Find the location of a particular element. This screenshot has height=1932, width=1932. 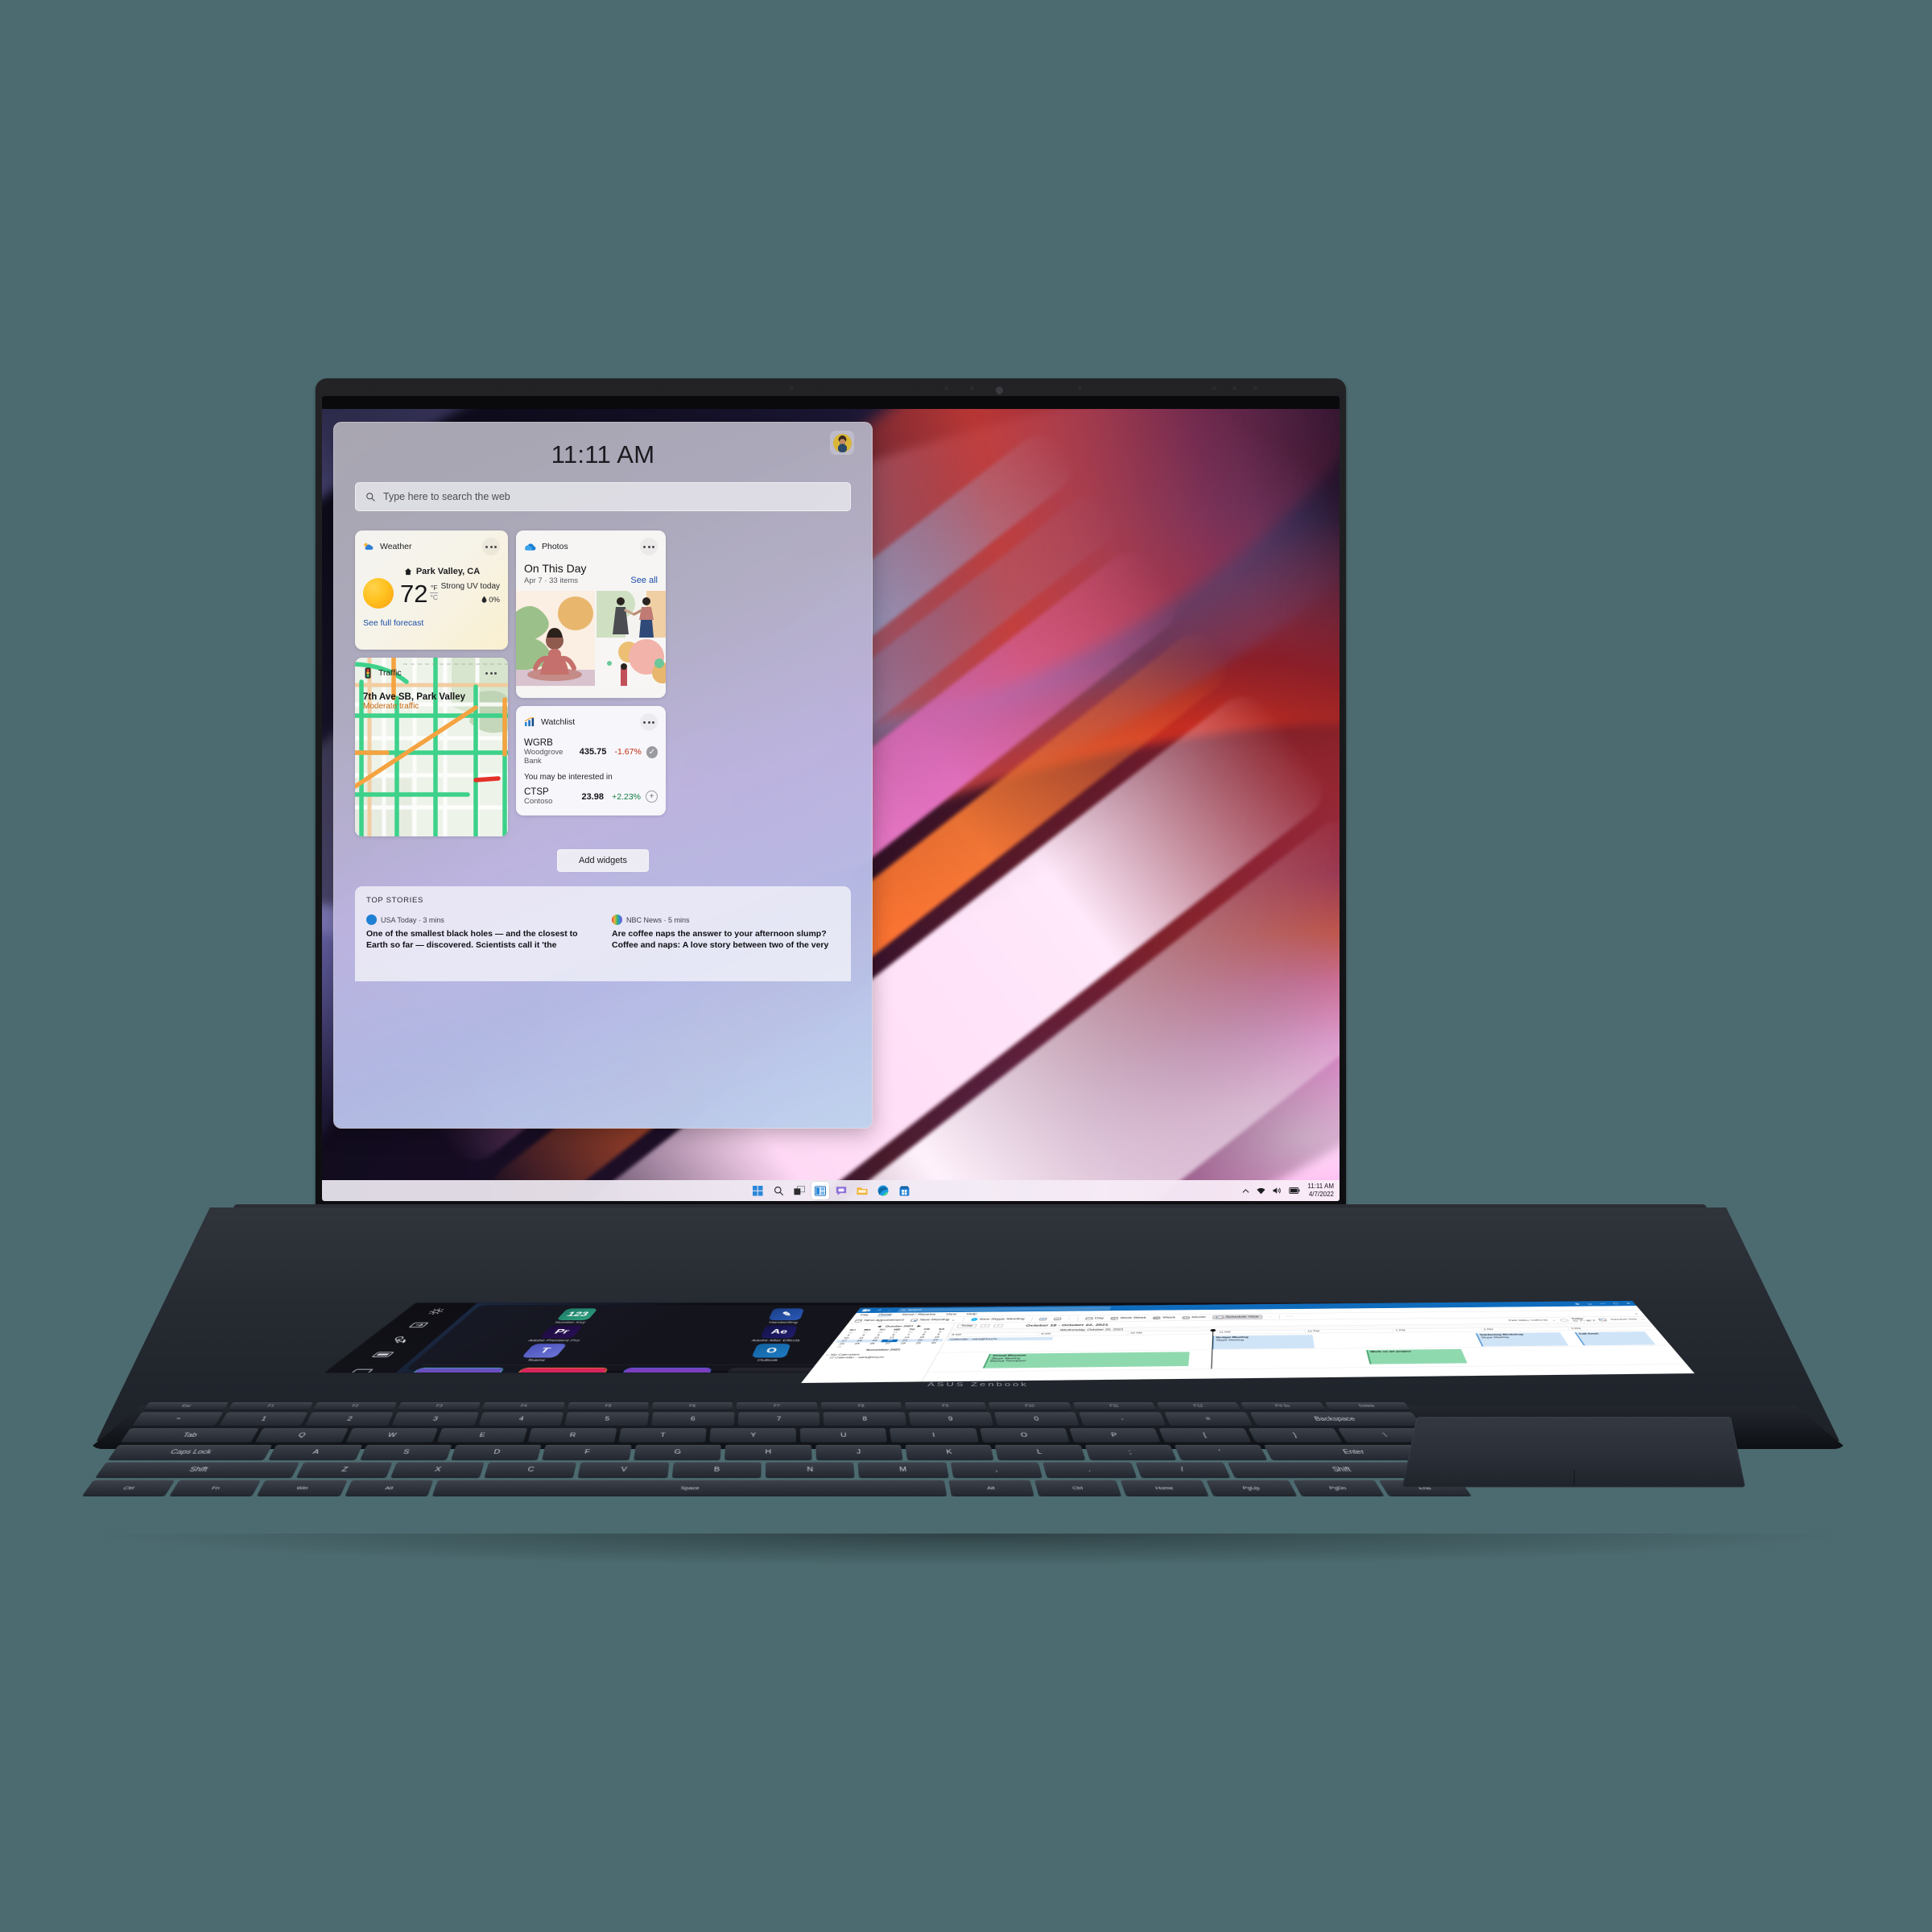

unit-fahrenheit: °F is located at coordinates (434, 588).